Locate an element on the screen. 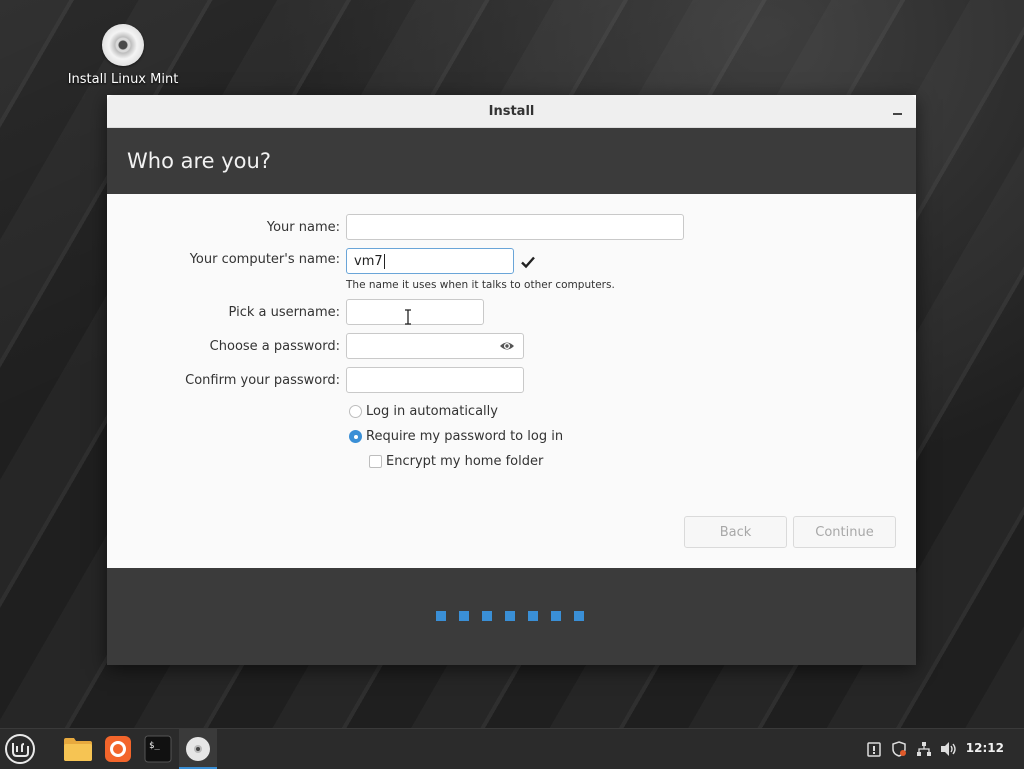  text-caret is located at coordinates (384, 261).